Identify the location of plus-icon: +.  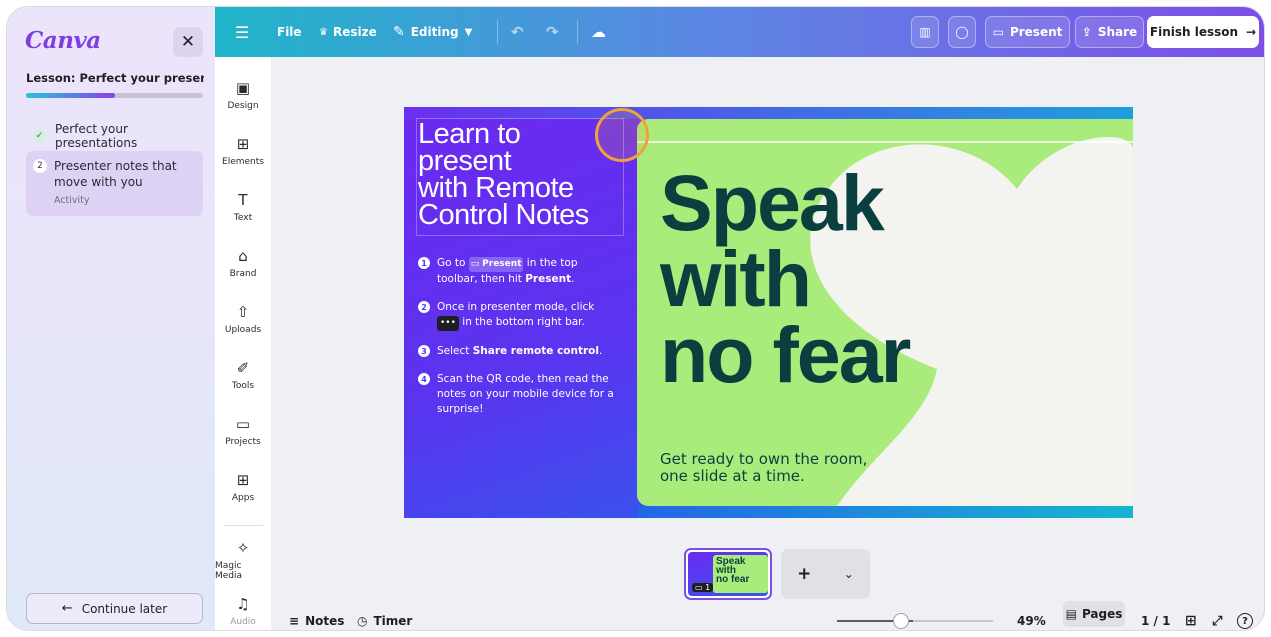
(804, 574).